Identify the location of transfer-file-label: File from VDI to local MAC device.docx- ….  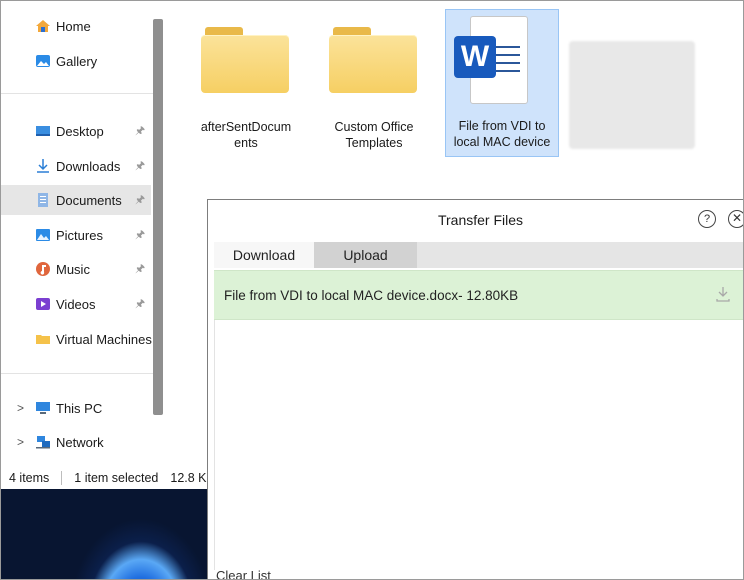
(371, 295).